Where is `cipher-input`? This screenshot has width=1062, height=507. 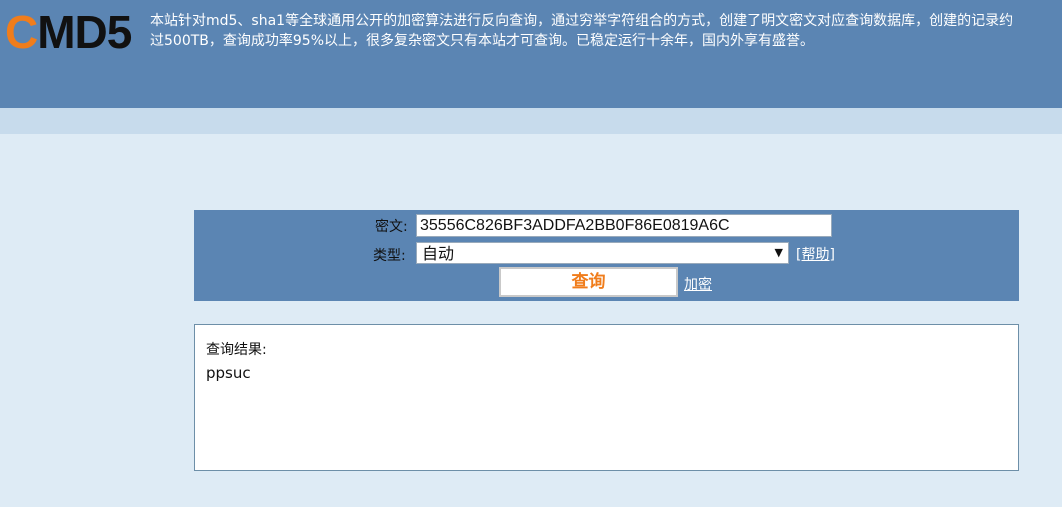 cipher-input is located at coordinates (624, 225).